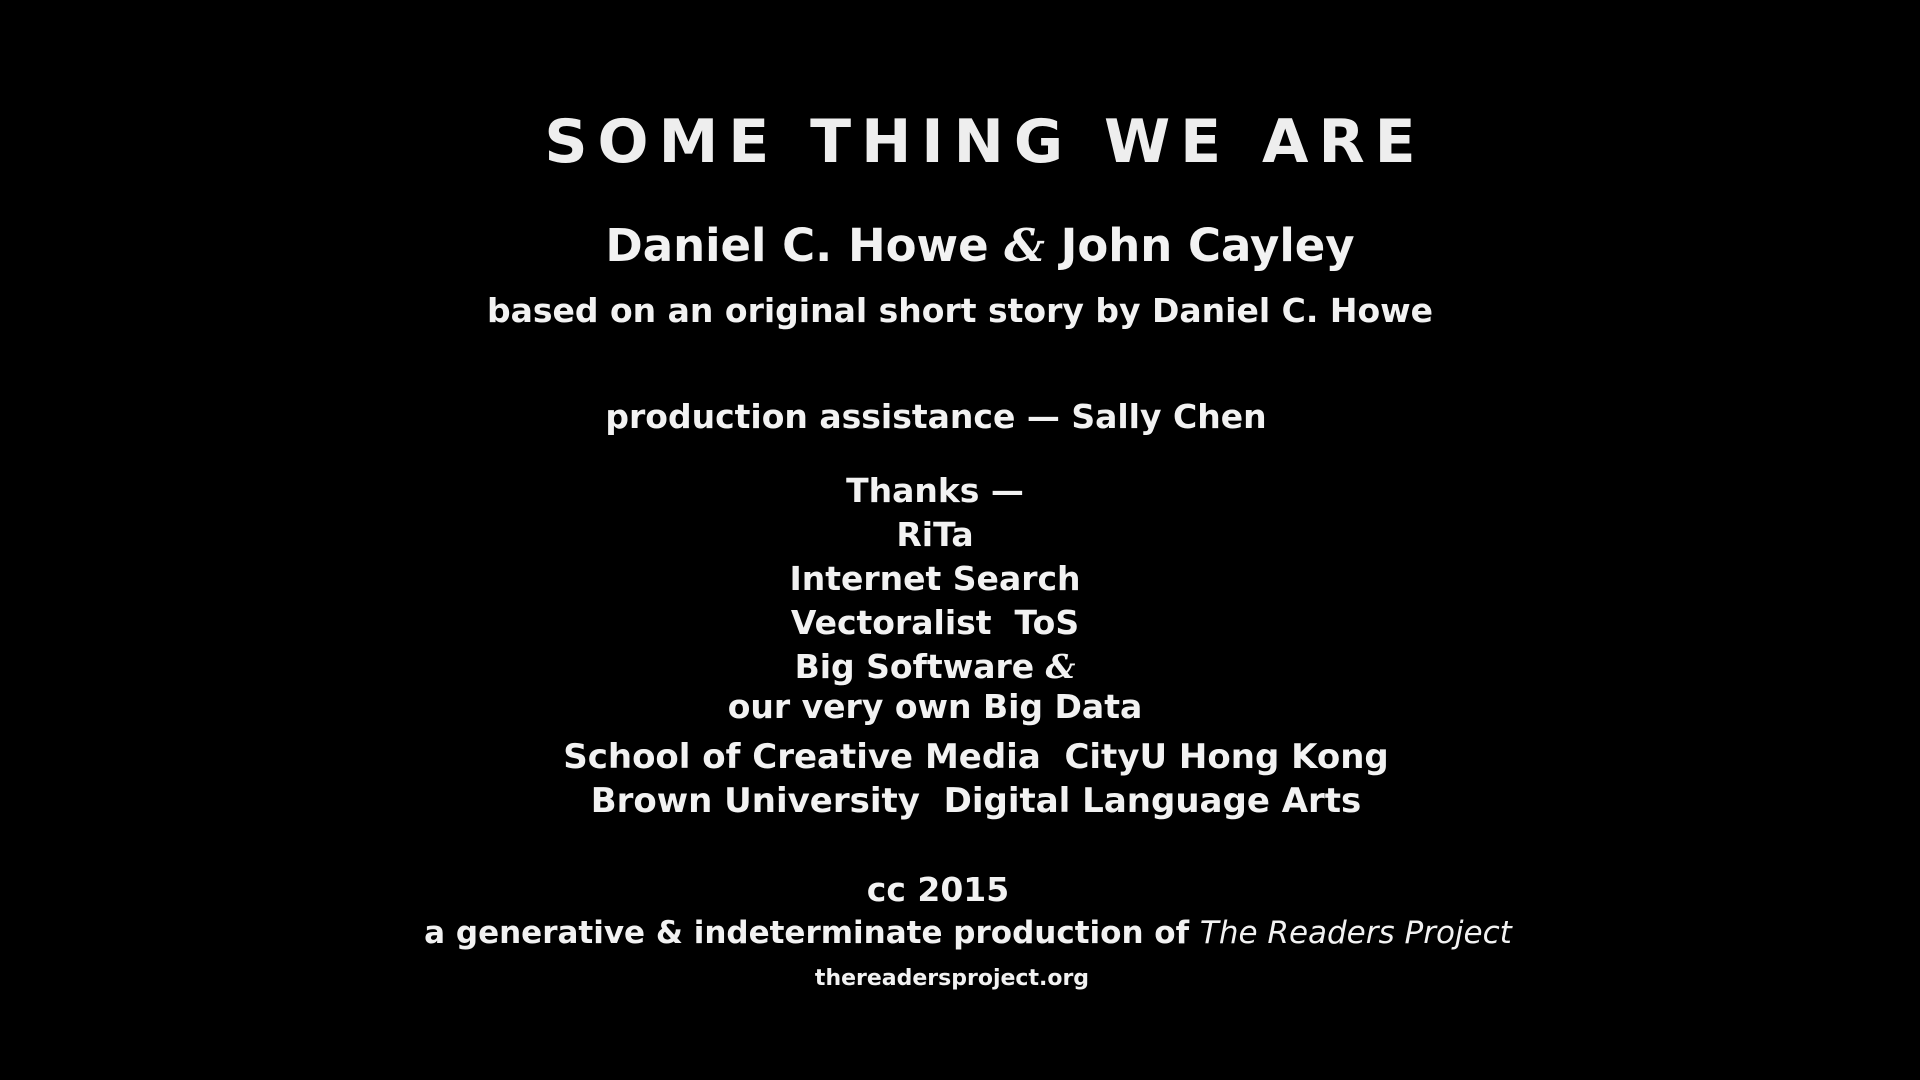 Image resolution: width=1920 pixels, height=1080 pixels. What do you see at coordinates (938, 889) in the screenshot?
I see `license-line: cc 2015` at bounding box center [938, 889].